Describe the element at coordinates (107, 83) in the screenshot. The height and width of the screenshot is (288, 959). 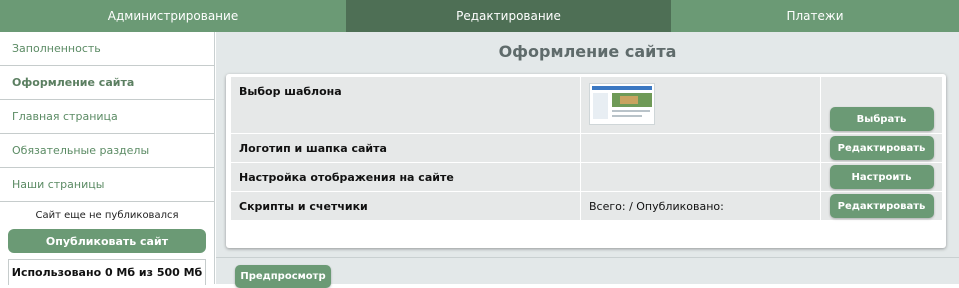
I see `sidebar-item-site-design: Оформление сайта` at that location.